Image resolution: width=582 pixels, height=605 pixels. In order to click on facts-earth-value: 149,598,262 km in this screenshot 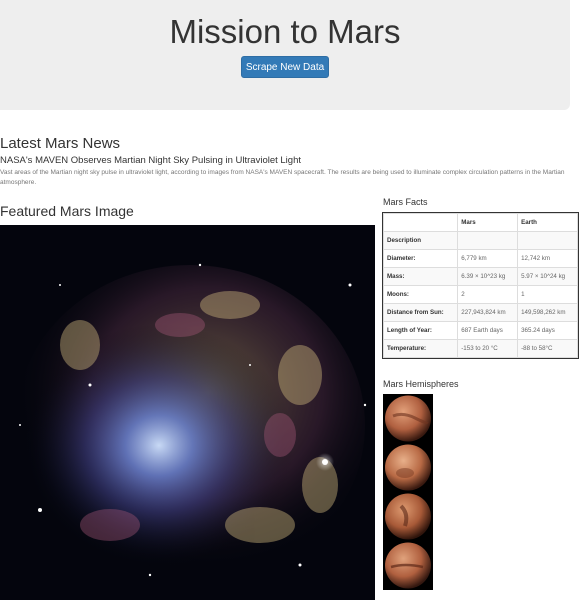, I will do `click(547, 312)`.